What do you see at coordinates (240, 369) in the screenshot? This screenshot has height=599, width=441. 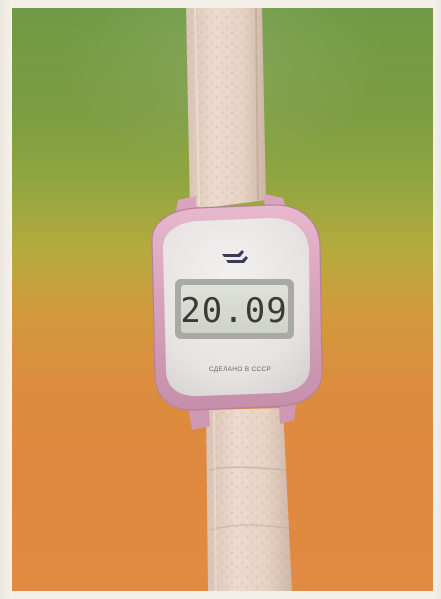 I see `made-in-caption: СДЕЛАНО В СССР` at bounding box center [240, 369].